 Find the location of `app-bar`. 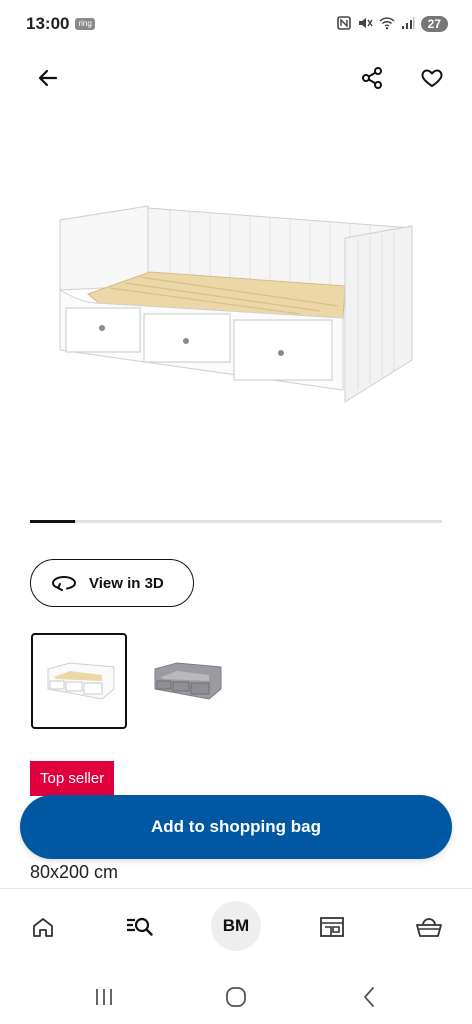

app-bar is located at coordinates (236, 78).